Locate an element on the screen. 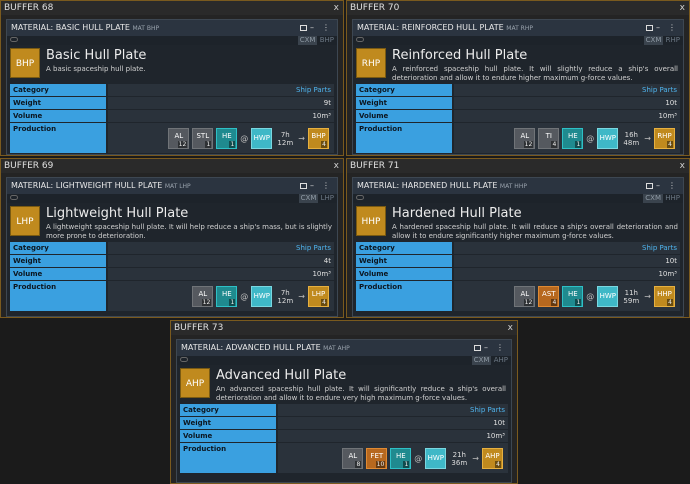 This screenshot has height=484, width=690. cxm-link: CXM RHP is located at coordinates (661, 40).